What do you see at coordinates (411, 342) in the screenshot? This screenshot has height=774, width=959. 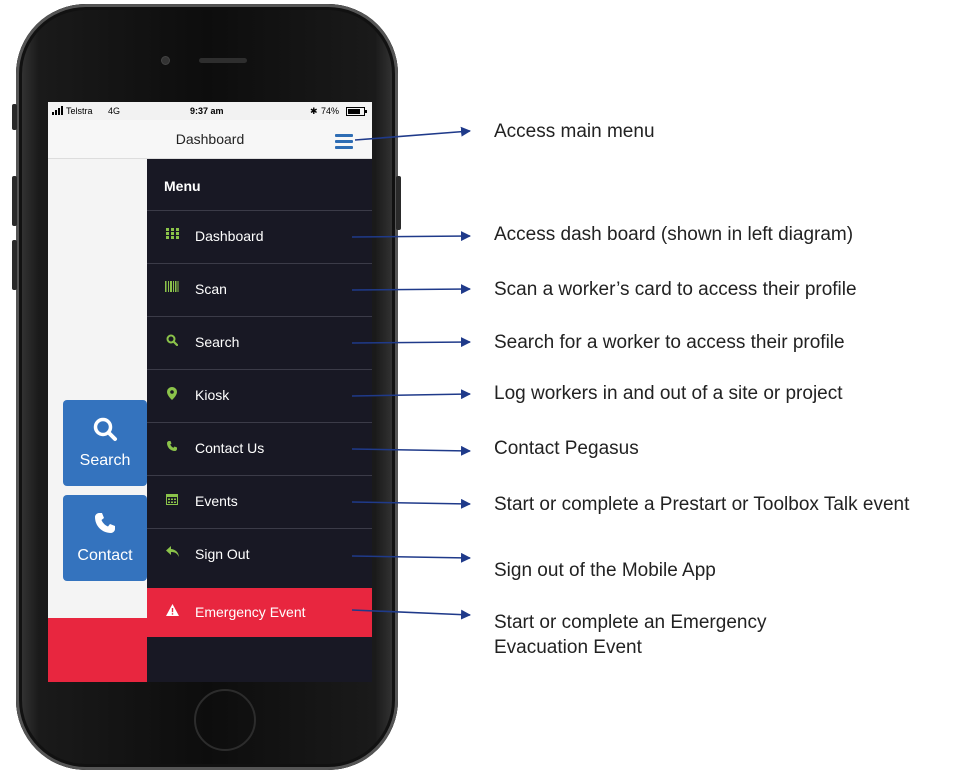 I see `arrow-search` at bounding box center [411, 342].